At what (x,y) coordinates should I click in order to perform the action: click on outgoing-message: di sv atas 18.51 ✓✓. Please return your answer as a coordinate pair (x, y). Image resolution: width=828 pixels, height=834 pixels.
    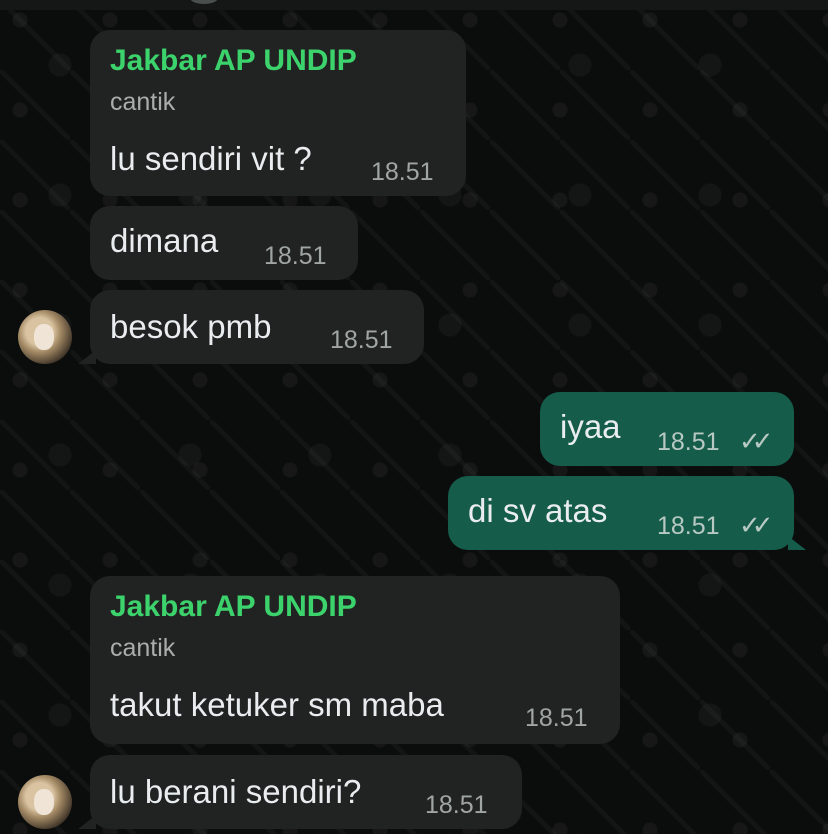
    Looking at the image, I should click on (627, 513).